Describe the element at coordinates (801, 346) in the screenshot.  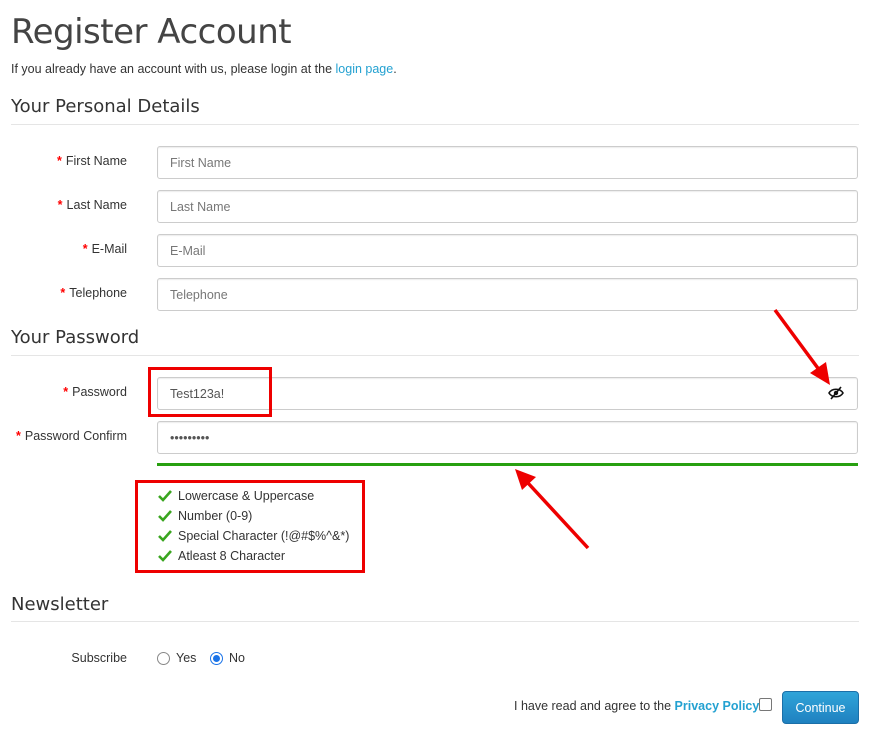
I see `arrow-to-eye-icon` at that location.